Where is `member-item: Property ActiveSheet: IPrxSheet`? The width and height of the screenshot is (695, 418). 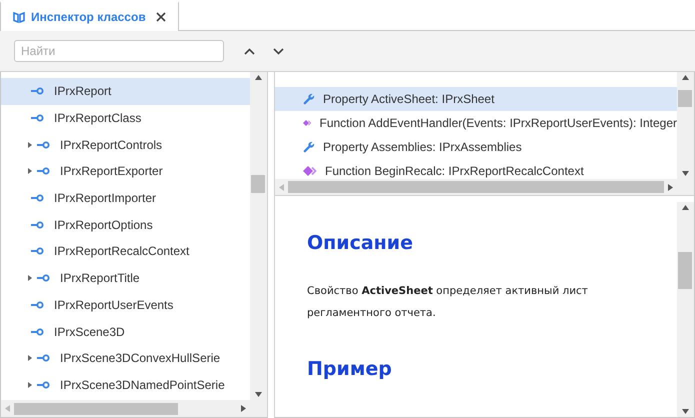 member-item: Property ActiveSheet: IPrxSheet is located at coordinates (476, 99).